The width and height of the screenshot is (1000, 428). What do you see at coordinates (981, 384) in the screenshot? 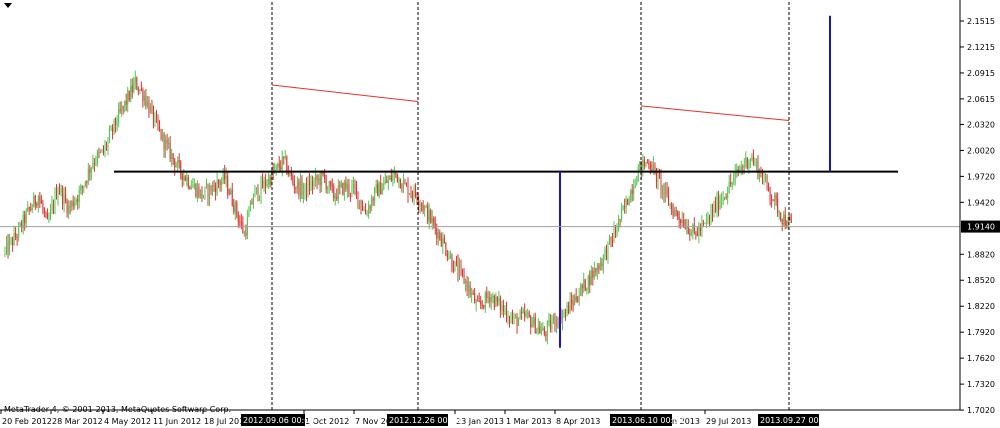
I see `y-tick-label: 1.7320` at bounding box center [981, 384].